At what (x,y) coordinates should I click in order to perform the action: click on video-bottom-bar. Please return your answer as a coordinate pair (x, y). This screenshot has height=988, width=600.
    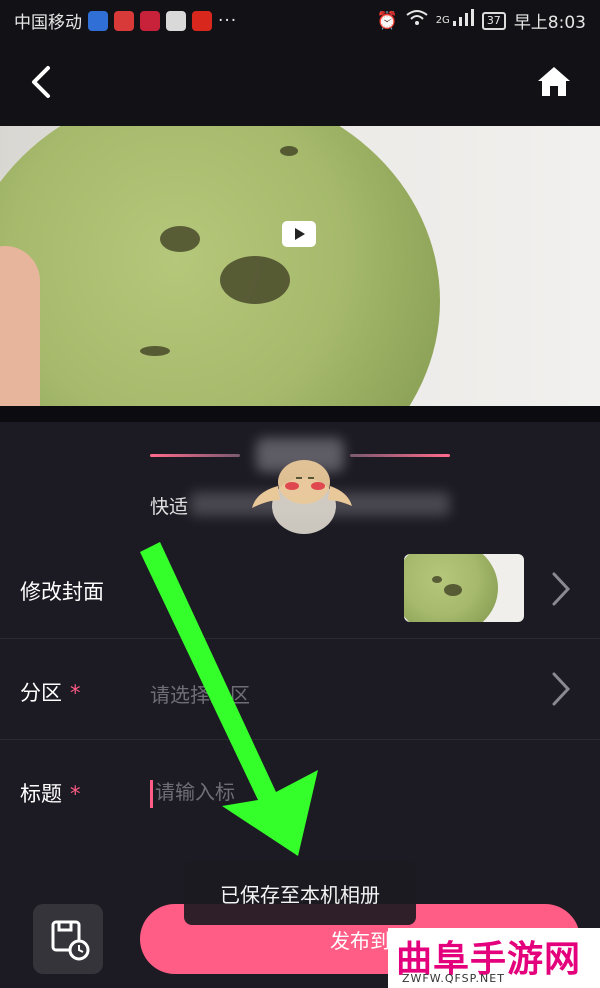
    Looking at the image, I should click on (300, 414).